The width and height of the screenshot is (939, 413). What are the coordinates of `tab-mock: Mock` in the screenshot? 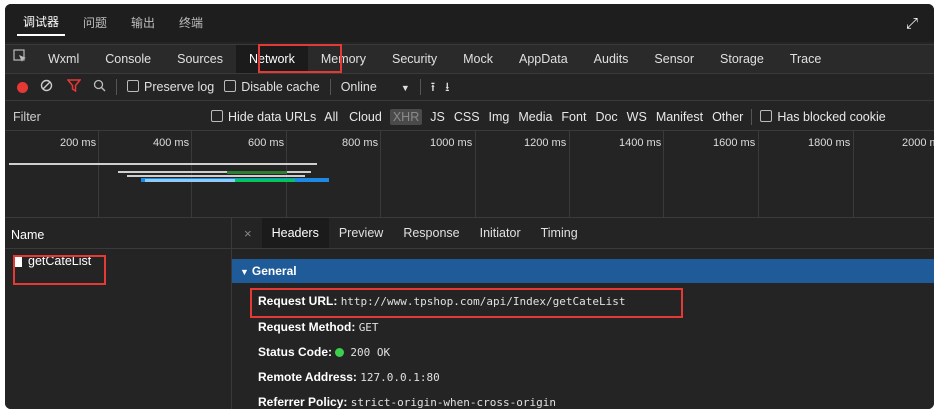 It's located at (478, 59).